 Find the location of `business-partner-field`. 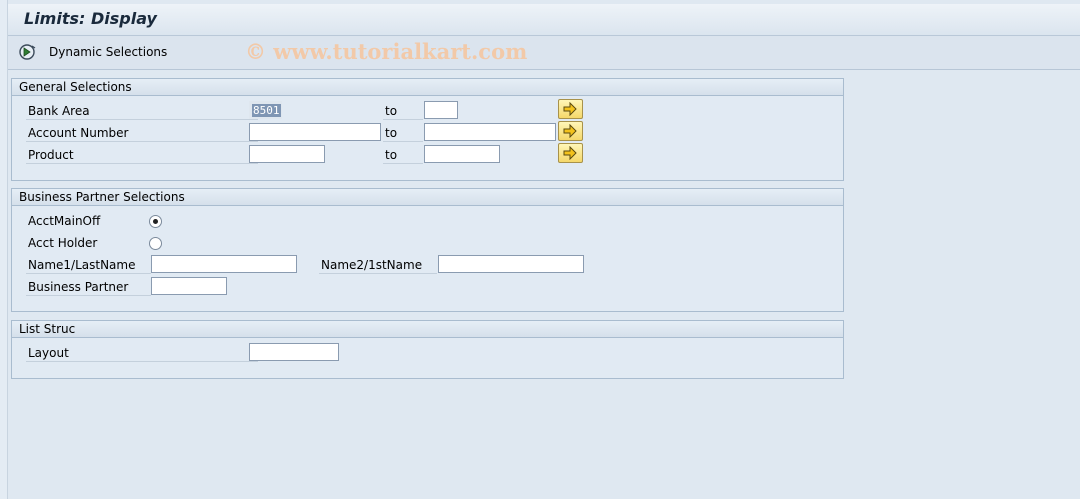

business-partner-field is located at coordinates (189, 286).